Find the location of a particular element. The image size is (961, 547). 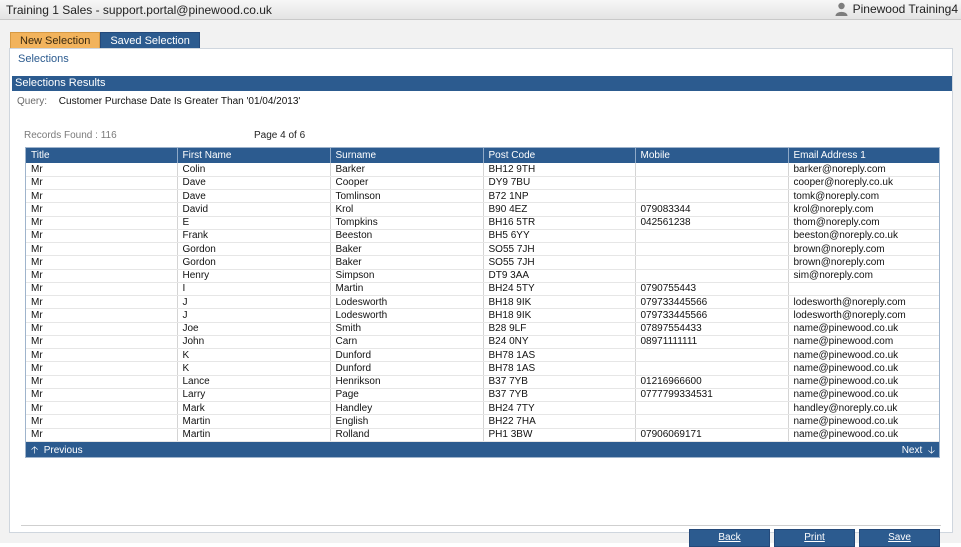

first-name-cell: K is located at coordinates (254, 368).